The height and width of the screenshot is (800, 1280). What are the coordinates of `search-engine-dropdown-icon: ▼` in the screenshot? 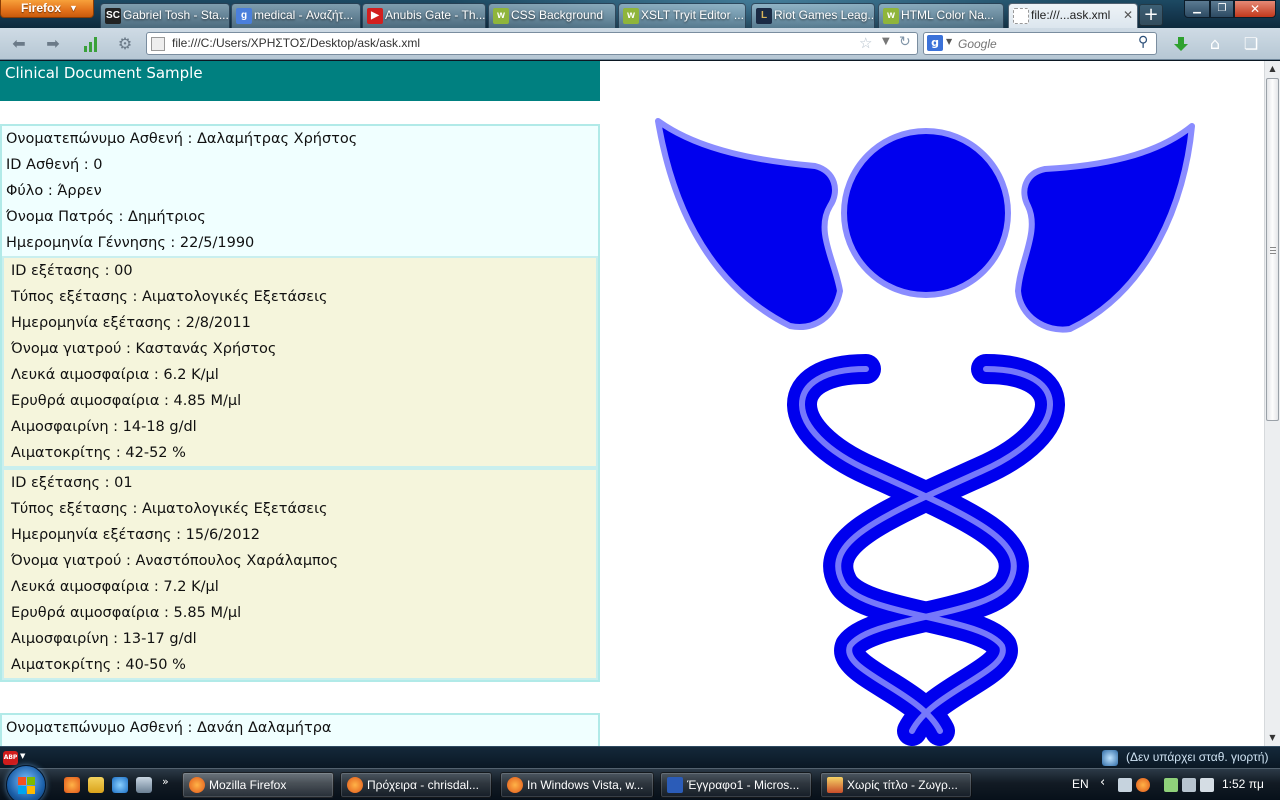 It's located at (949, 41).